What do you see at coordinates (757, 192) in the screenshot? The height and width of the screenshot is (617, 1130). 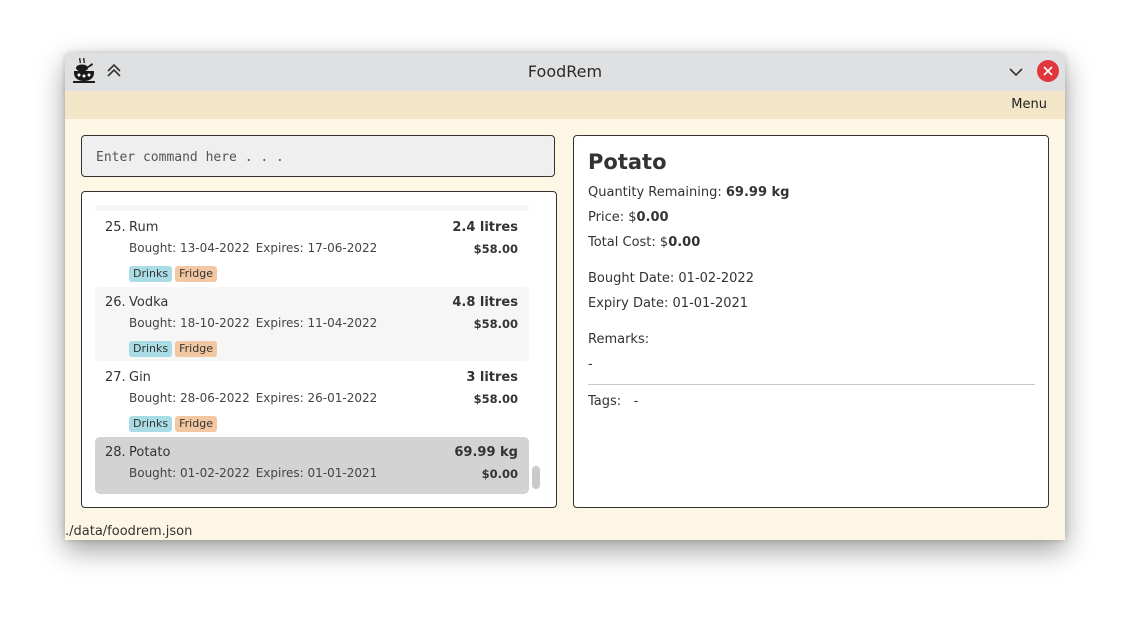 I see `detail-quantity-value: 69.99 kg` at bounding box center [757, 192].